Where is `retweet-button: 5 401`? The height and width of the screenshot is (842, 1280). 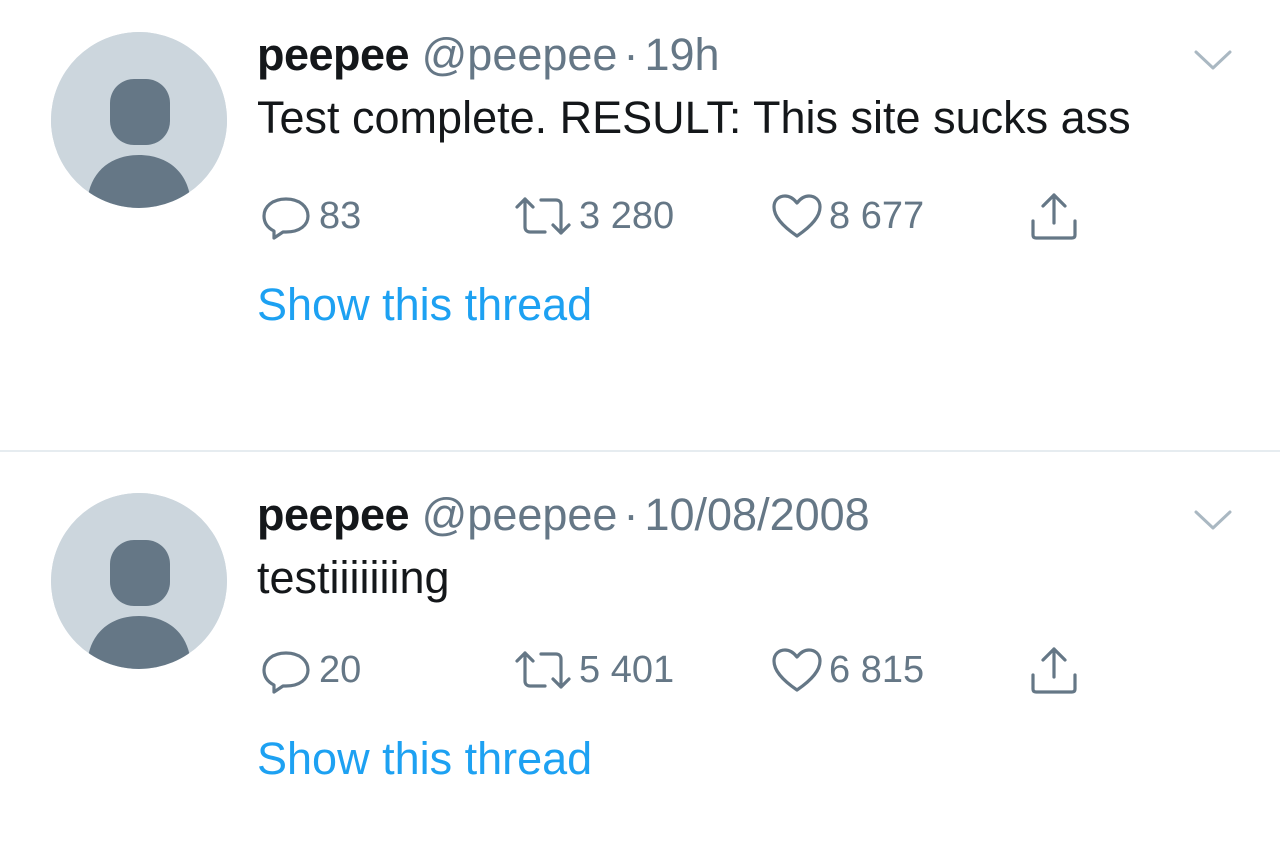 retweet-button: 5 401 is located at coordinates (592, 670).